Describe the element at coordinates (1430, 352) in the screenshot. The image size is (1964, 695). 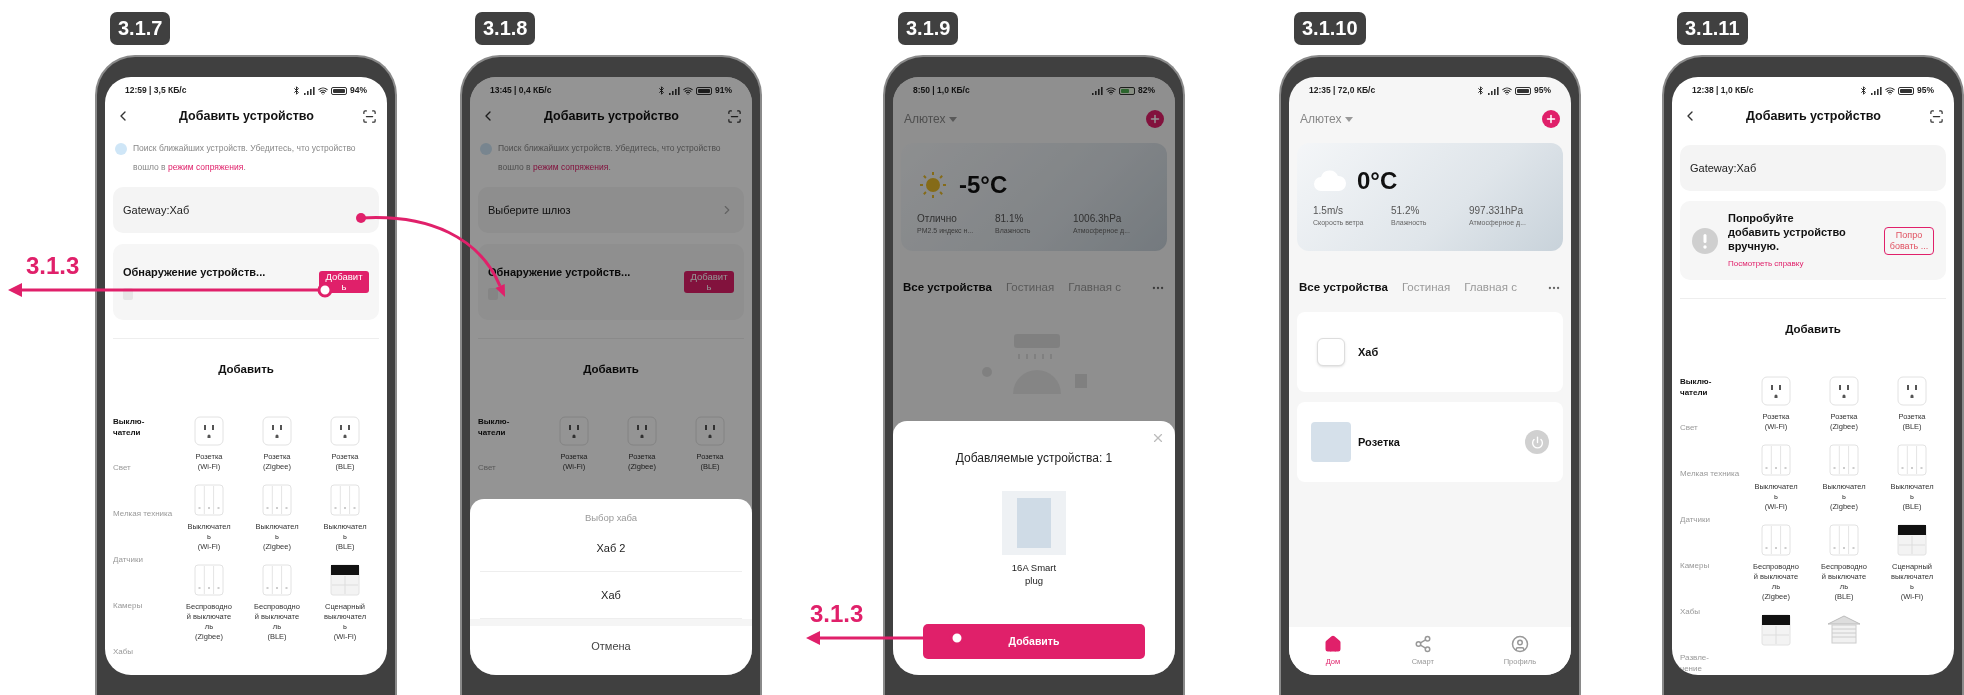
I see `device-card: Хаб` at that location.